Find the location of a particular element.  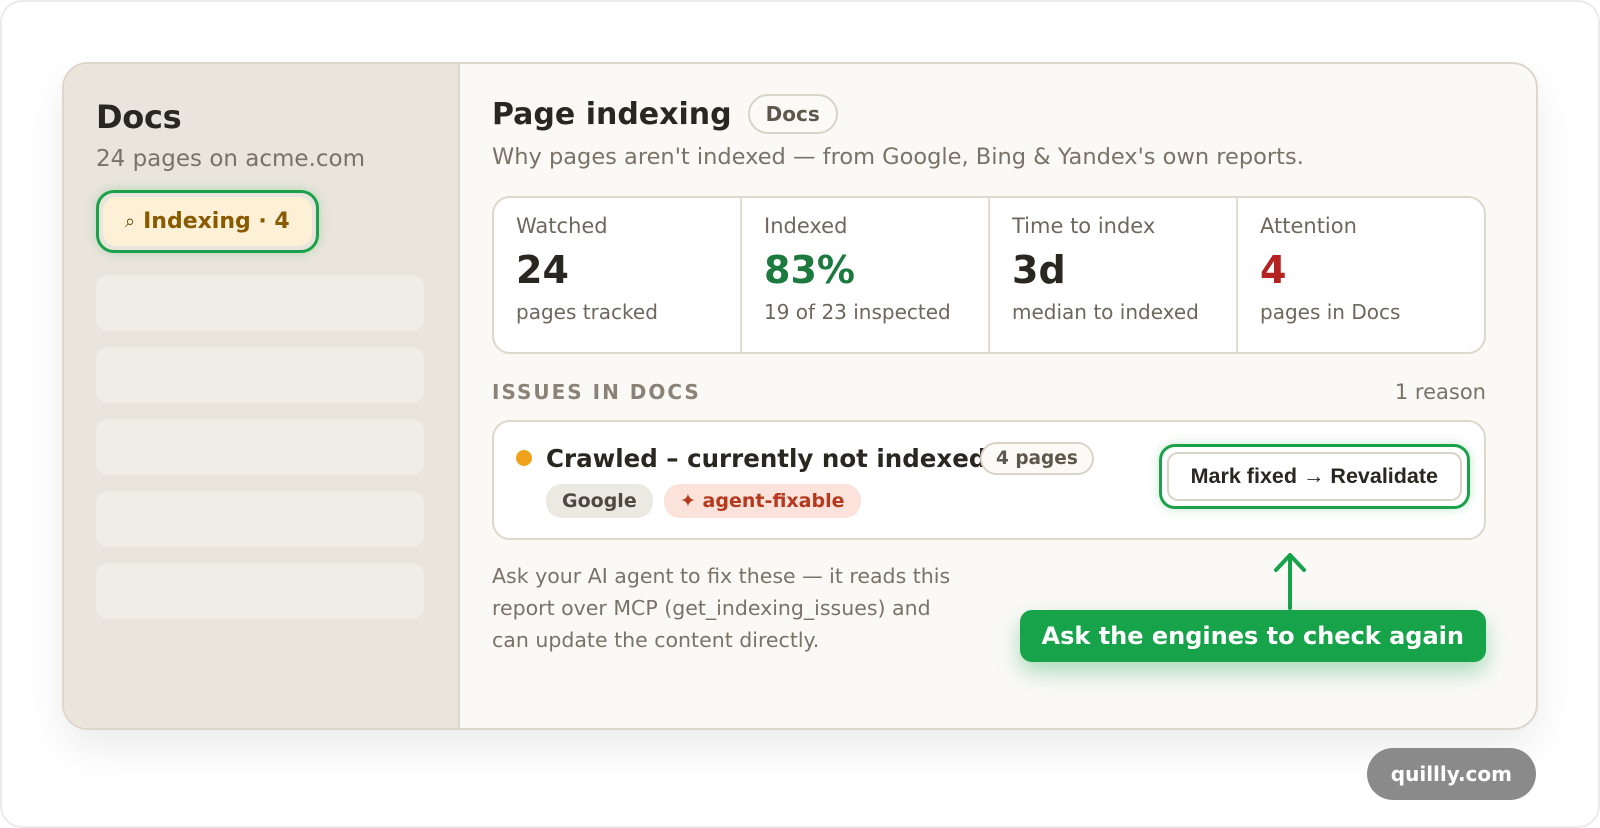

issue-pages-badge: 4 pages is located at coordinates (1037, 458).